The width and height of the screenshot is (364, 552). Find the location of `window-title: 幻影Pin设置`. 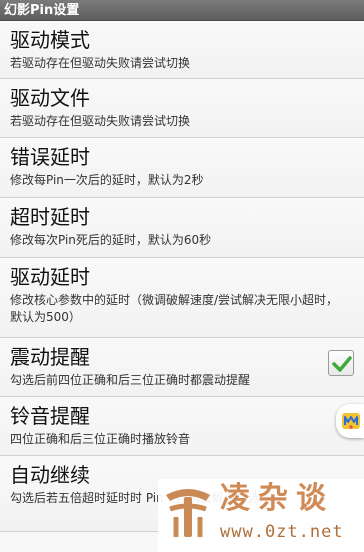

window-title: 幻影Pin设置 is located at coordinates (42, 10).